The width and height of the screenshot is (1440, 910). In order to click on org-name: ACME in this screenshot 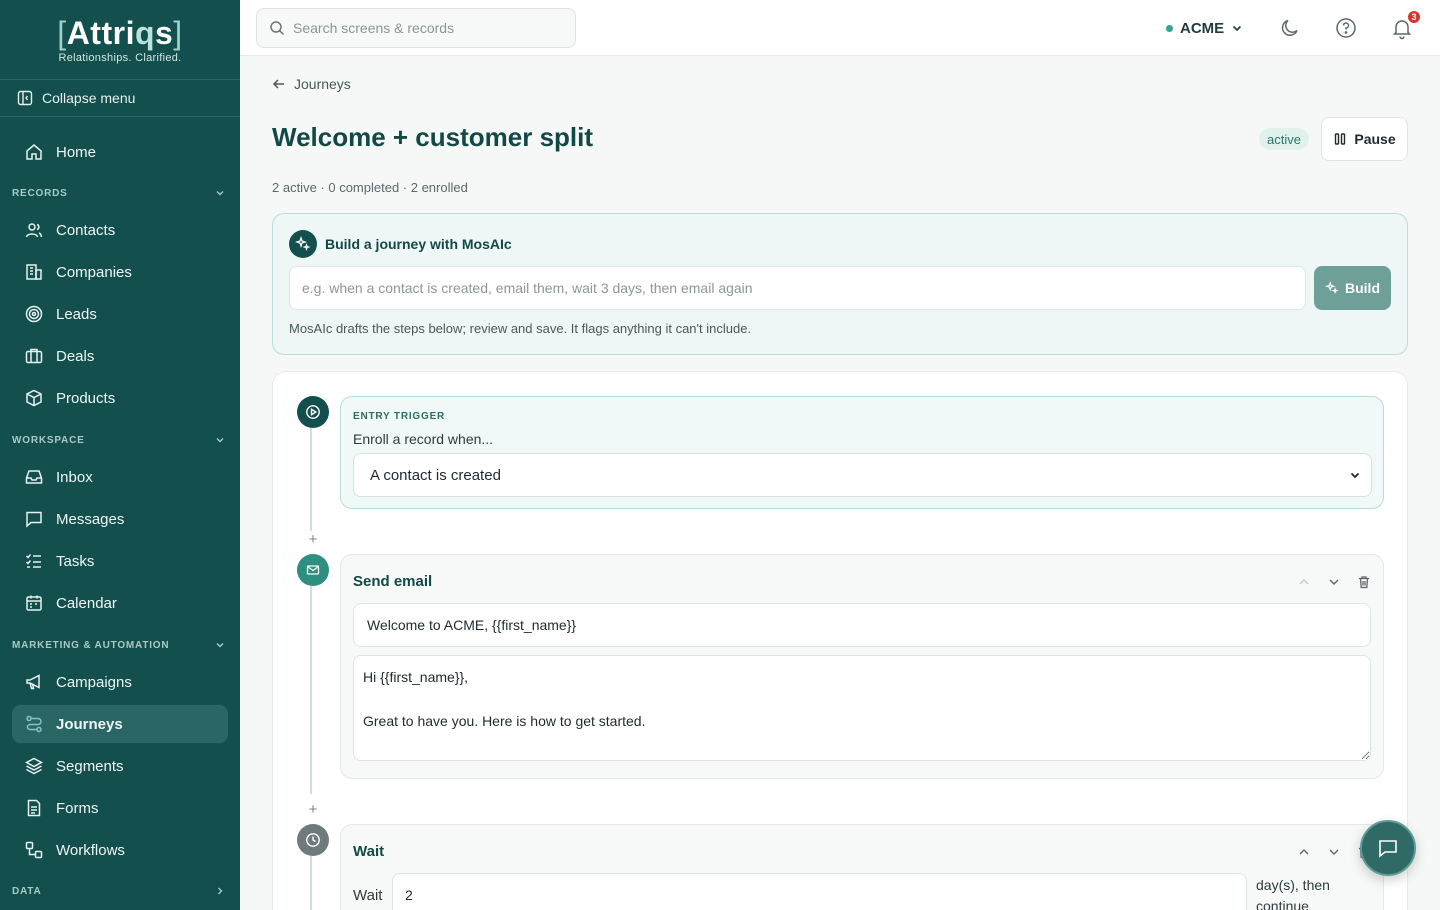, I will do `click(1202, 28)`.